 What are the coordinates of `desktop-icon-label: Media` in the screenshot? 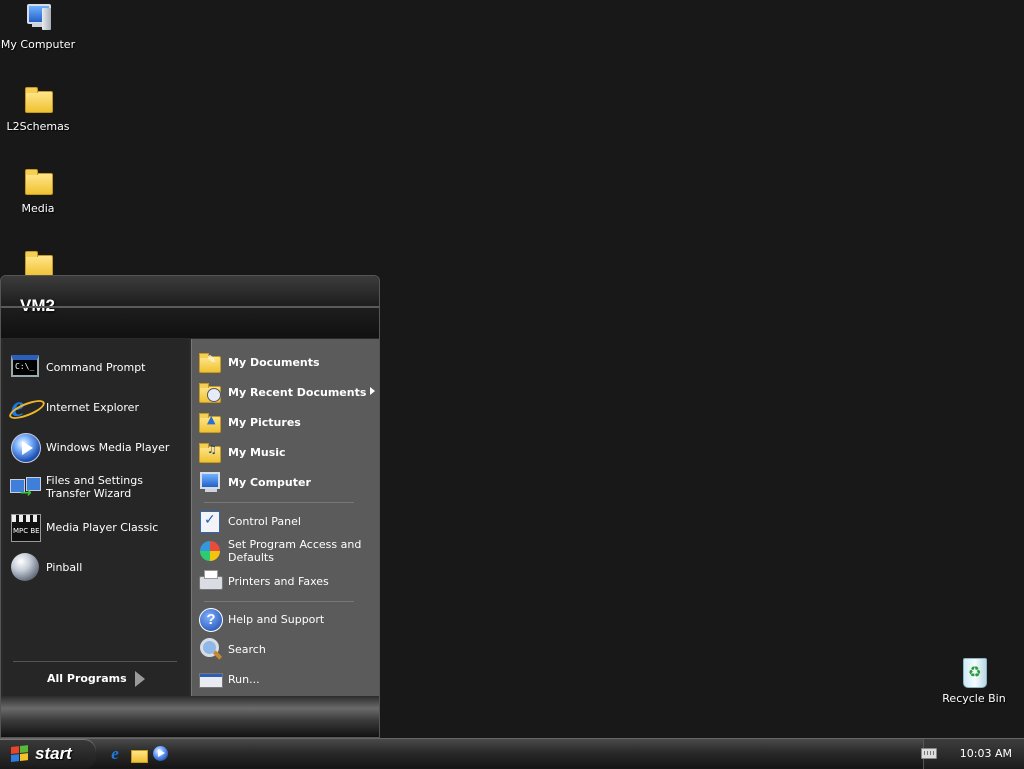 It's located at (38, 208).